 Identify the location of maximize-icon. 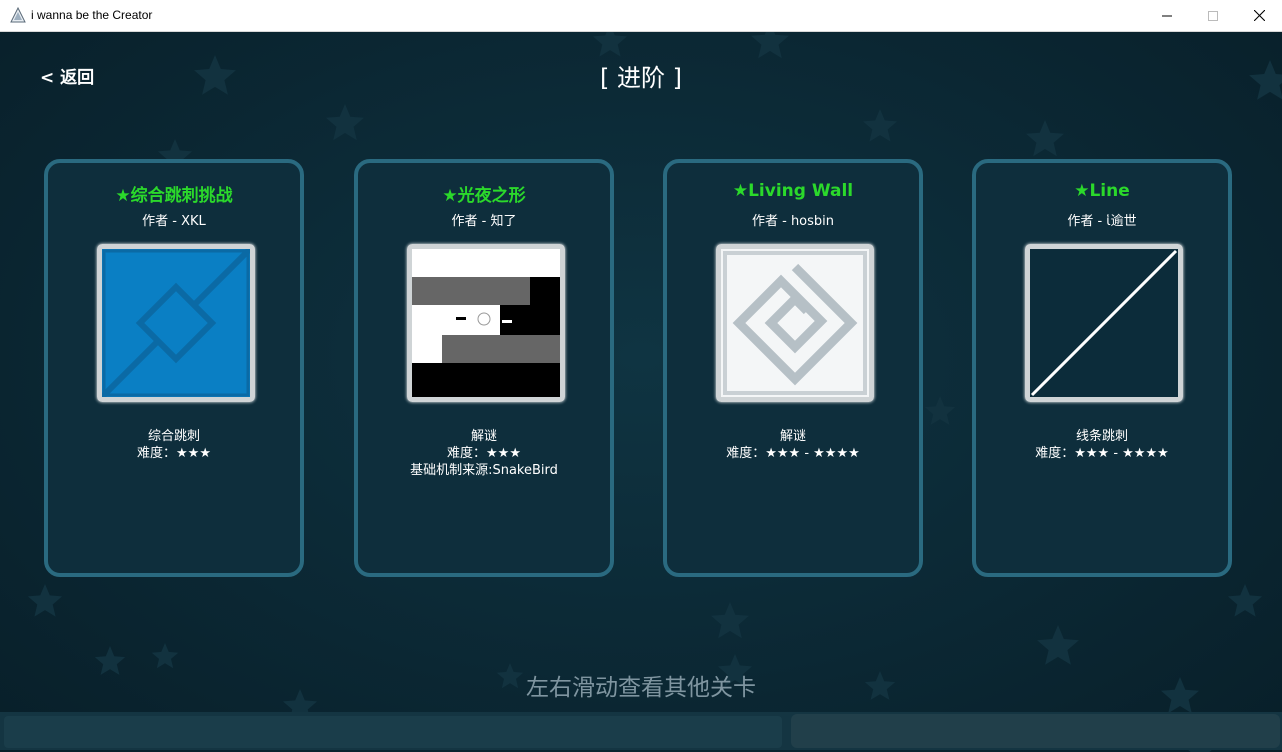
(1213, 15).